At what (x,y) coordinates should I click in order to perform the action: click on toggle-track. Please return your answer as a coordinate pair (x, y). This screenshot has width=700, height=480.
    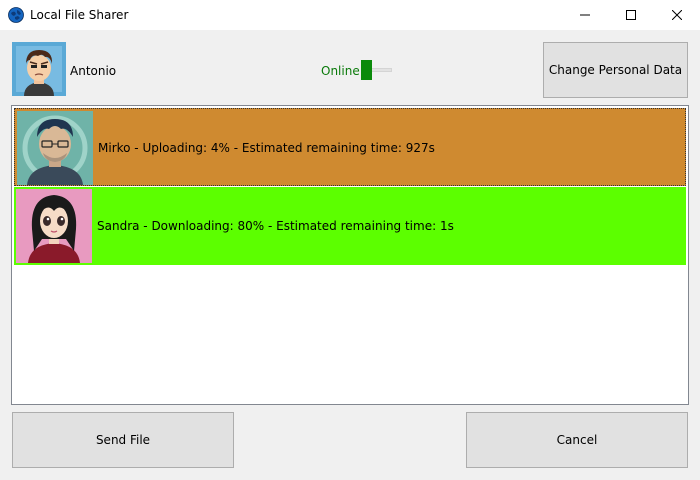
    Looking at the image, I should click on (381, 70).